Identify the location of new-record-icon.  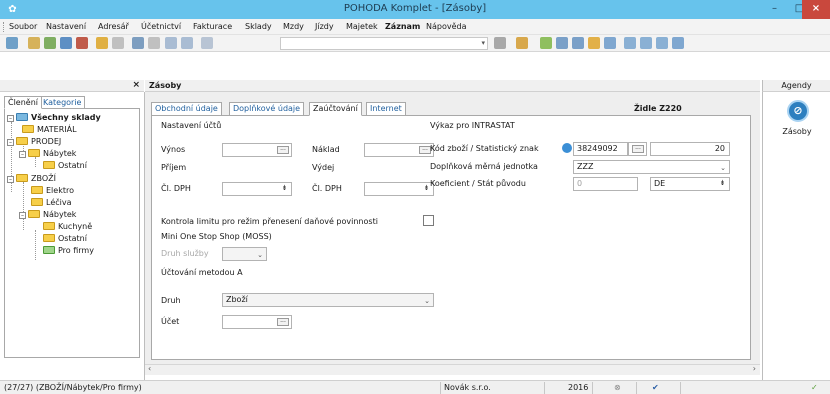
(34, 43).